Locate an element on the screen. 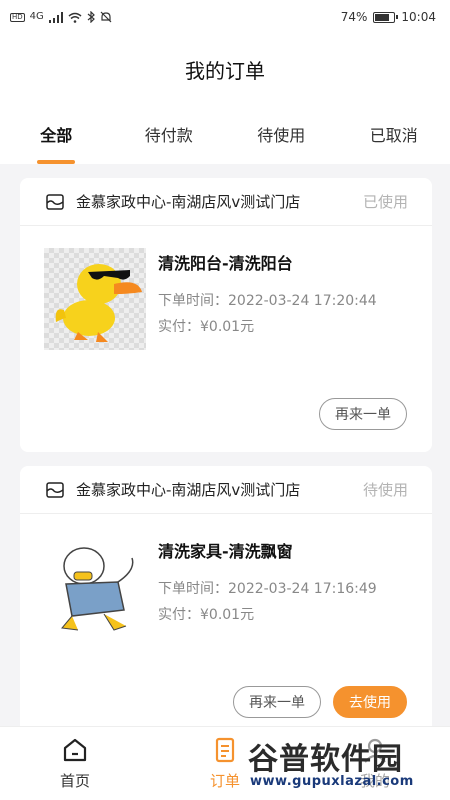 The height and width of the screenshot is (800, 450). order-status: 已使用 is located at coordinates (385, 202).